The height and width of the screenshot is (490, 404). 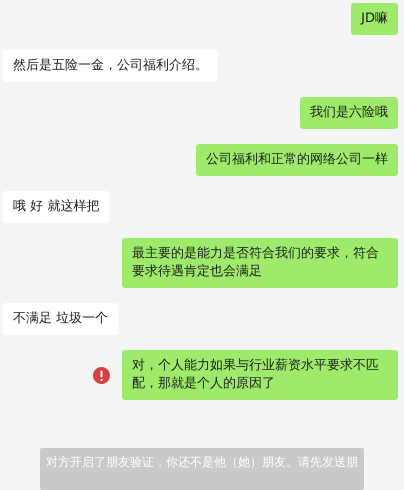 What do you see at coordinates (101, 375) in the screenshot?
I see `error-icon` at bounding box center [101, 375].